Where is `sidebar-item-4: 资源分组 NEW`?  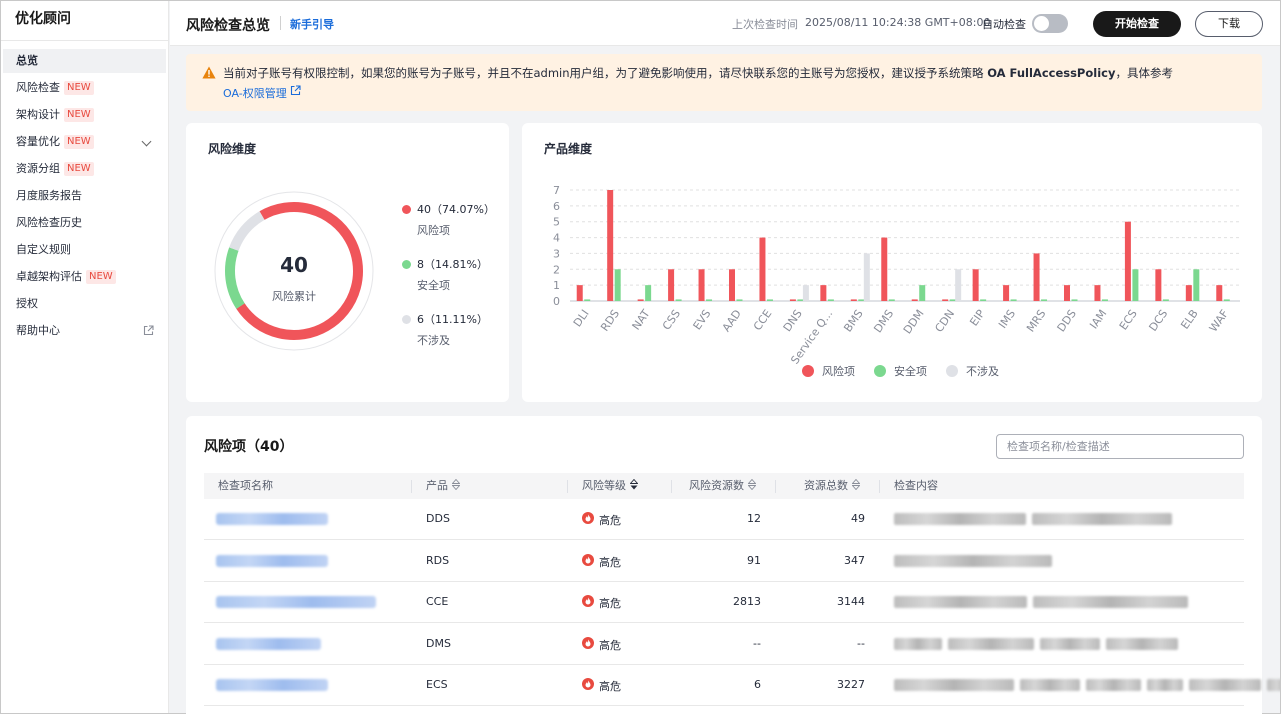 sidebar-item-4: 资源分组 NEW is located at coordinates (84, 169).